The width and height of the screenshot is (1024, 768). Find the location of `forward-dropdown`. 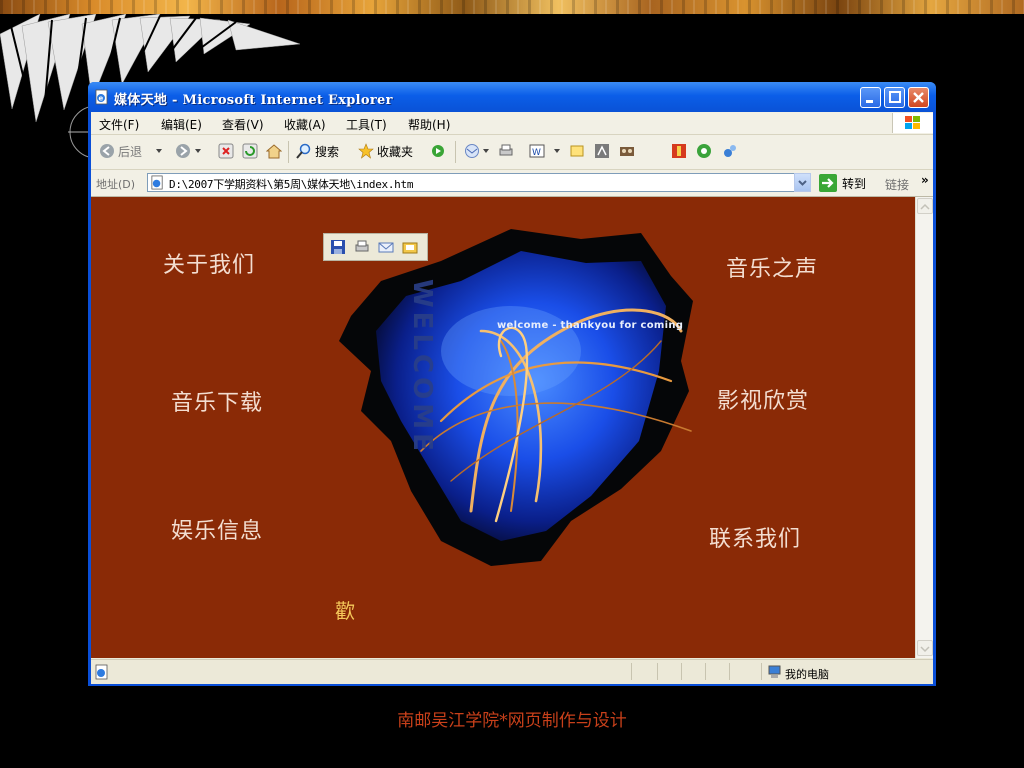

forward-dropdown is located at coordinates (198, 151).